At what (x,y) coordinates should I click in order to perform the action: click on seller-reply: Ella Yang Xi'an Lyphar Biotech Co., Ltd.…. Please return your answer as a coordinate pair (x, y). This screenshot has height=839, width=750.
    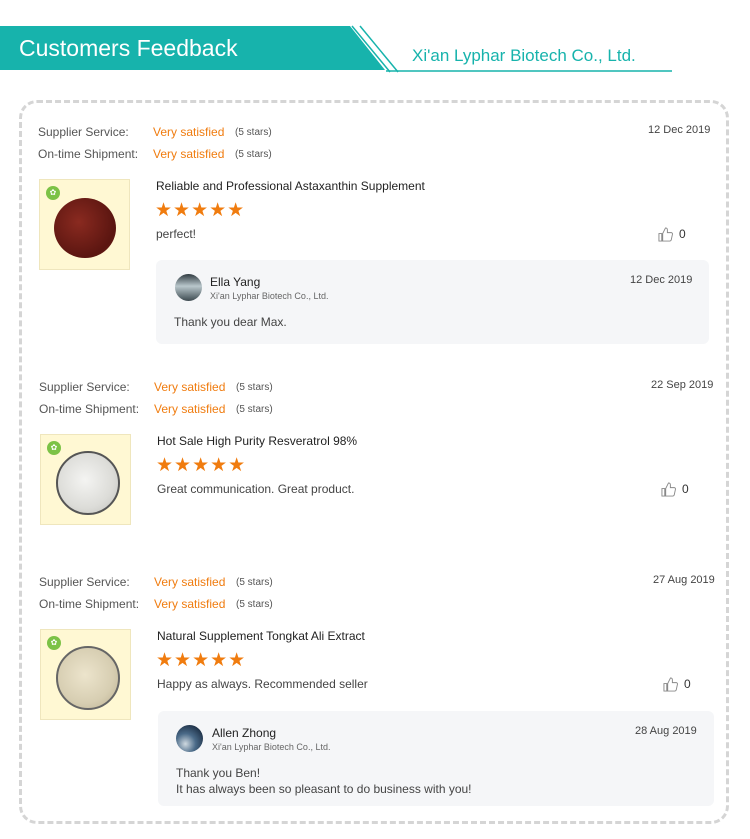
    Looking at the image, I should click on (432, 302).